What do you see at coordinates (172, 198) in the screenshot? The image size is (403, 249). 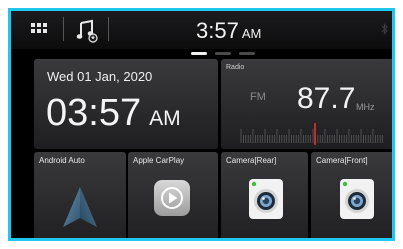 I see `carplay-icon` at bounding box center [172, 198].